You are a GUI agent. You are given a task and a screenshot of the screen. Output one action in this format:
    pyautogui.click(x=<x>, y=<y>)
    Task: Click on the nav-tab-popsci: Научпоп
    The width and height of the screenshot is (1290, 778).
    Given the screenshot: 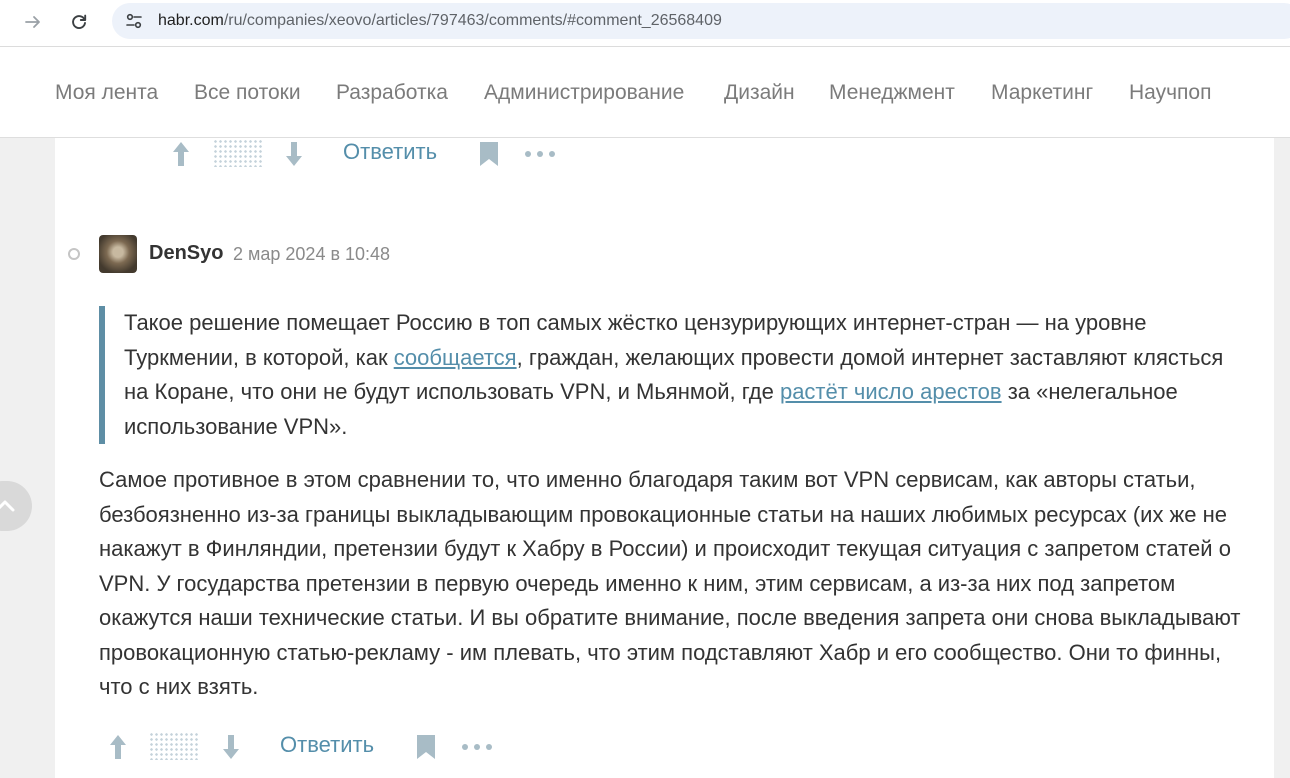 What is the action you would take?
    pyautogui.click(x=1170, y=93)
    